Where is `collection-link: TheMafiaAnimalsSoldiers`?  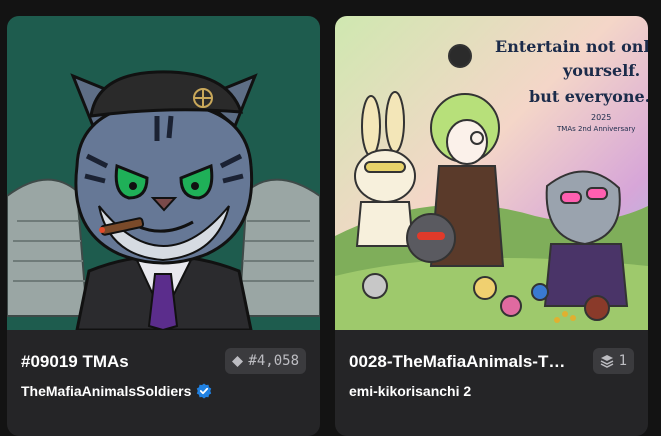 collection-link: TheMafiaAnimalsSoldiers is located at coordinates (116, 391).